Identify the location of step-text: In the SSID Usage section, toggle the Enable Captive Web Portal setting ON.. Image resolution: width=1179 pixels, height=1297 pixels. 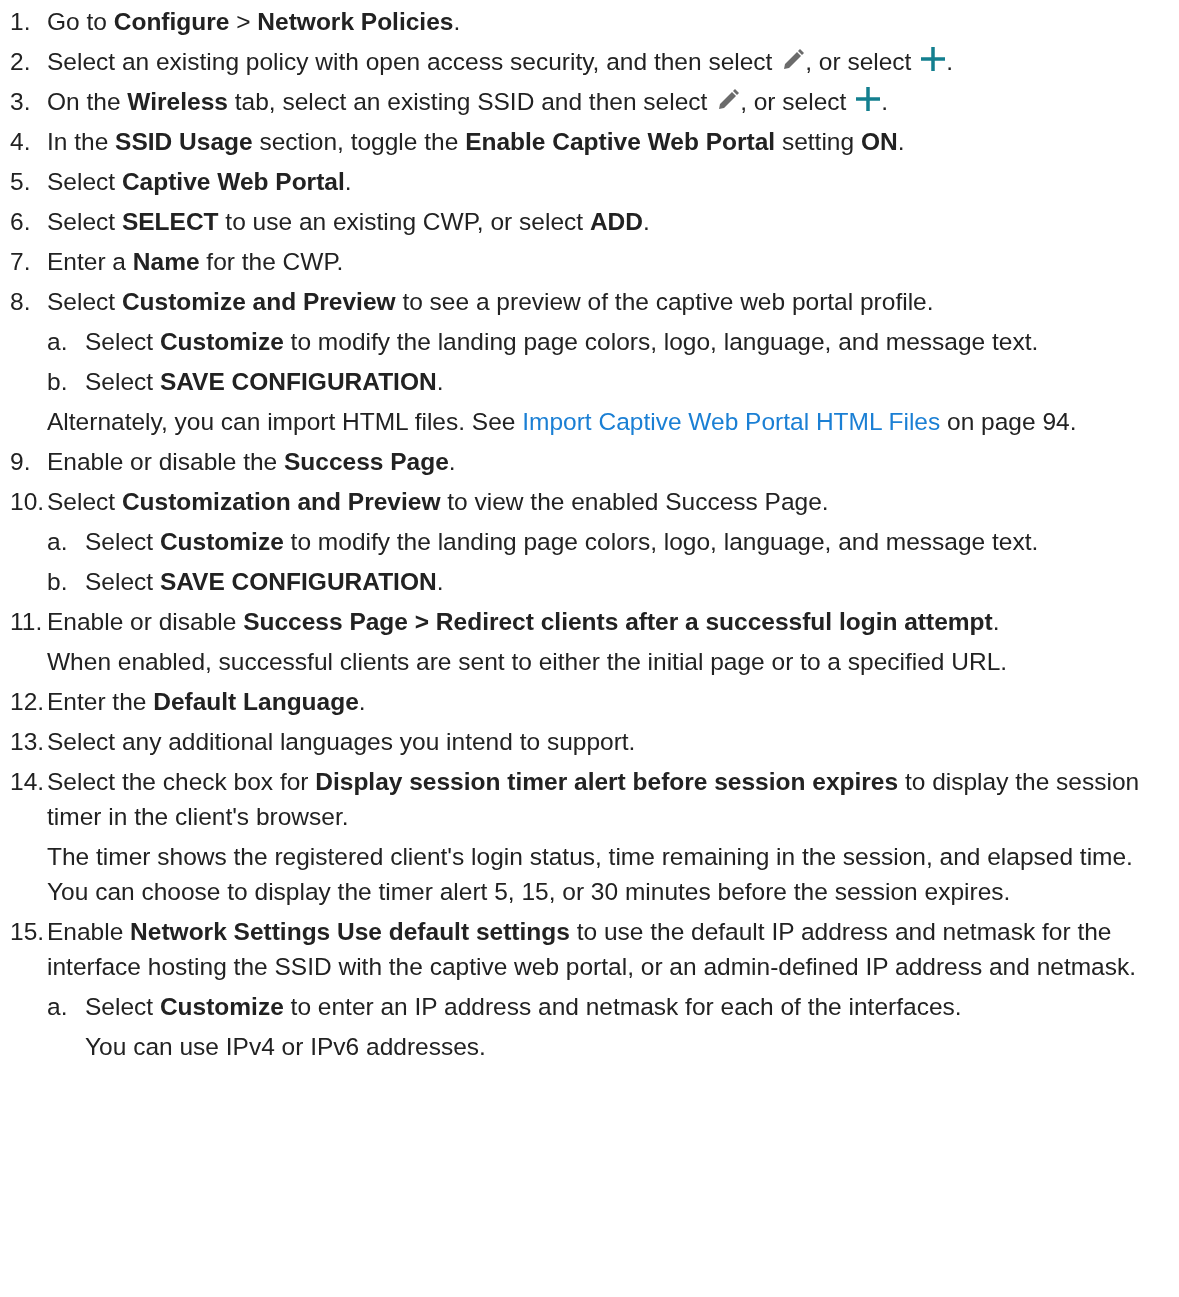
(476, 142).